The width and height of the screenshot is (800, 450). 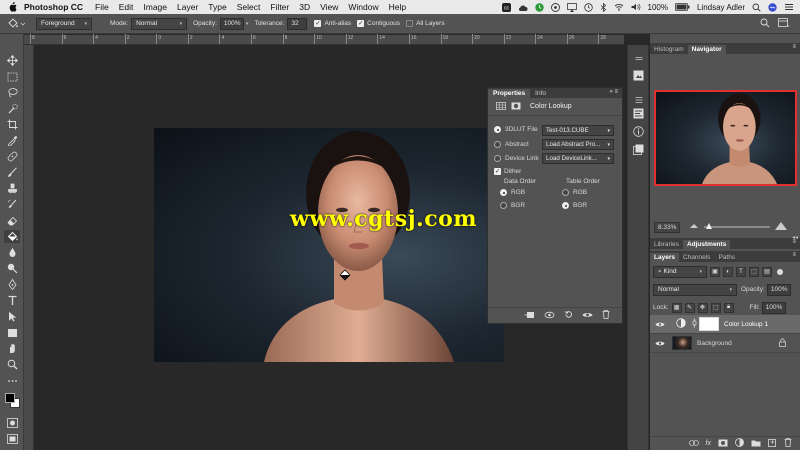 I want to click on crop-tool-icon, so click(x=12, y=124).